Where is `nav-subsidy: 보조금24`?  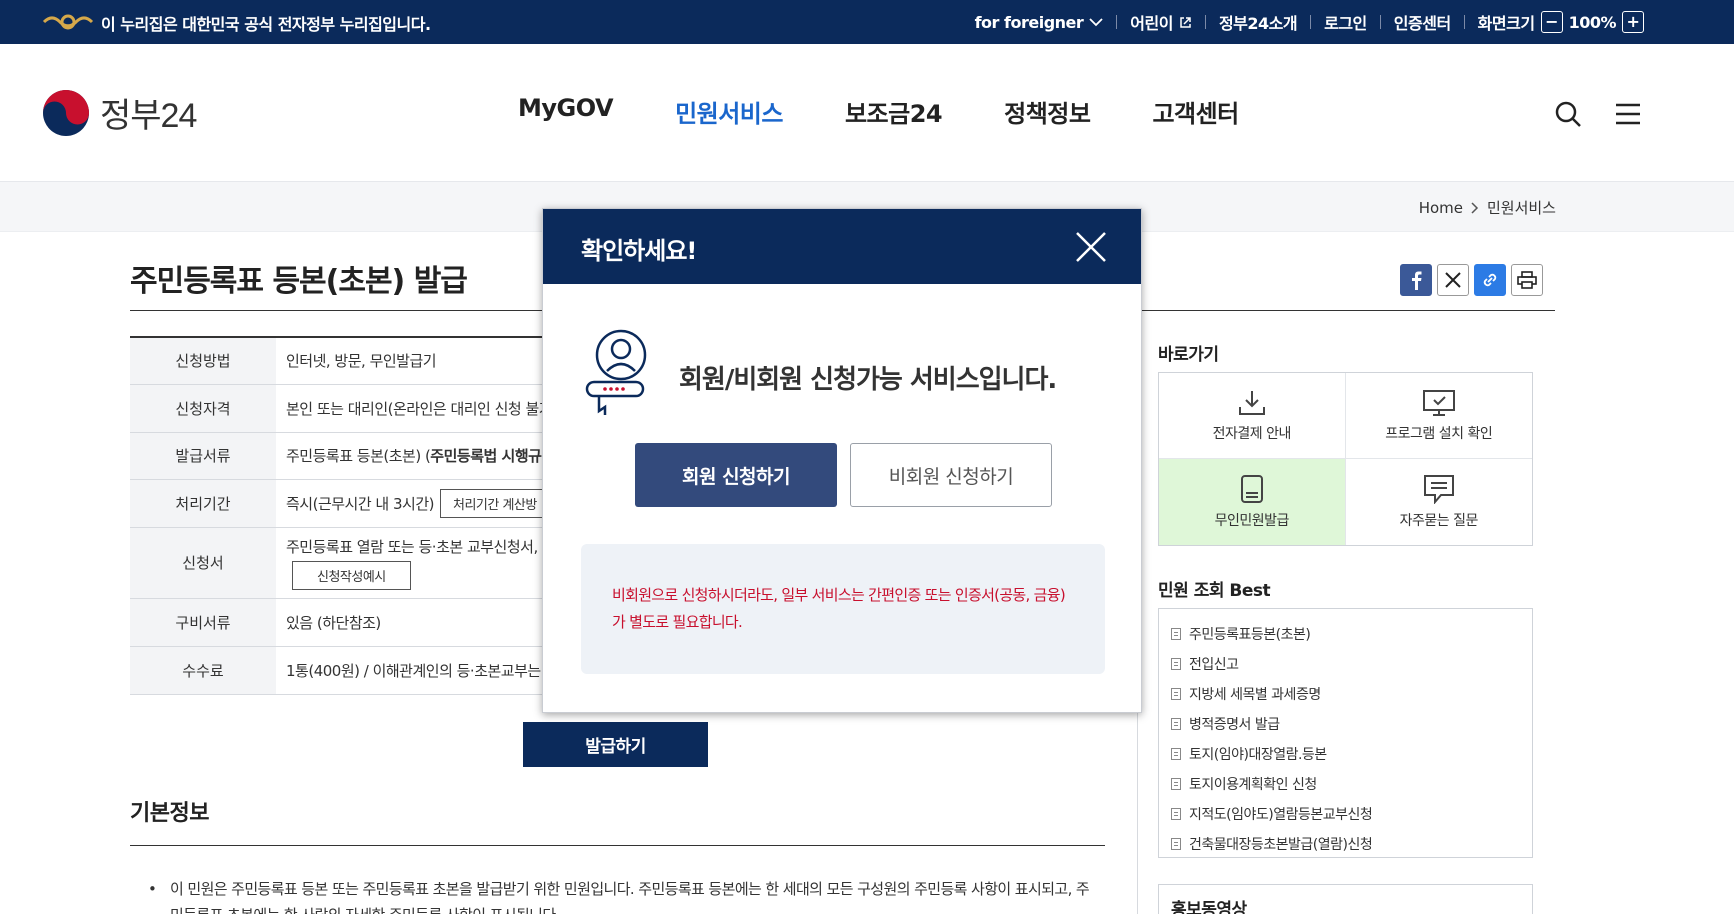
nav-subsidy: 보조금24 is located at coordinates (894, 111).